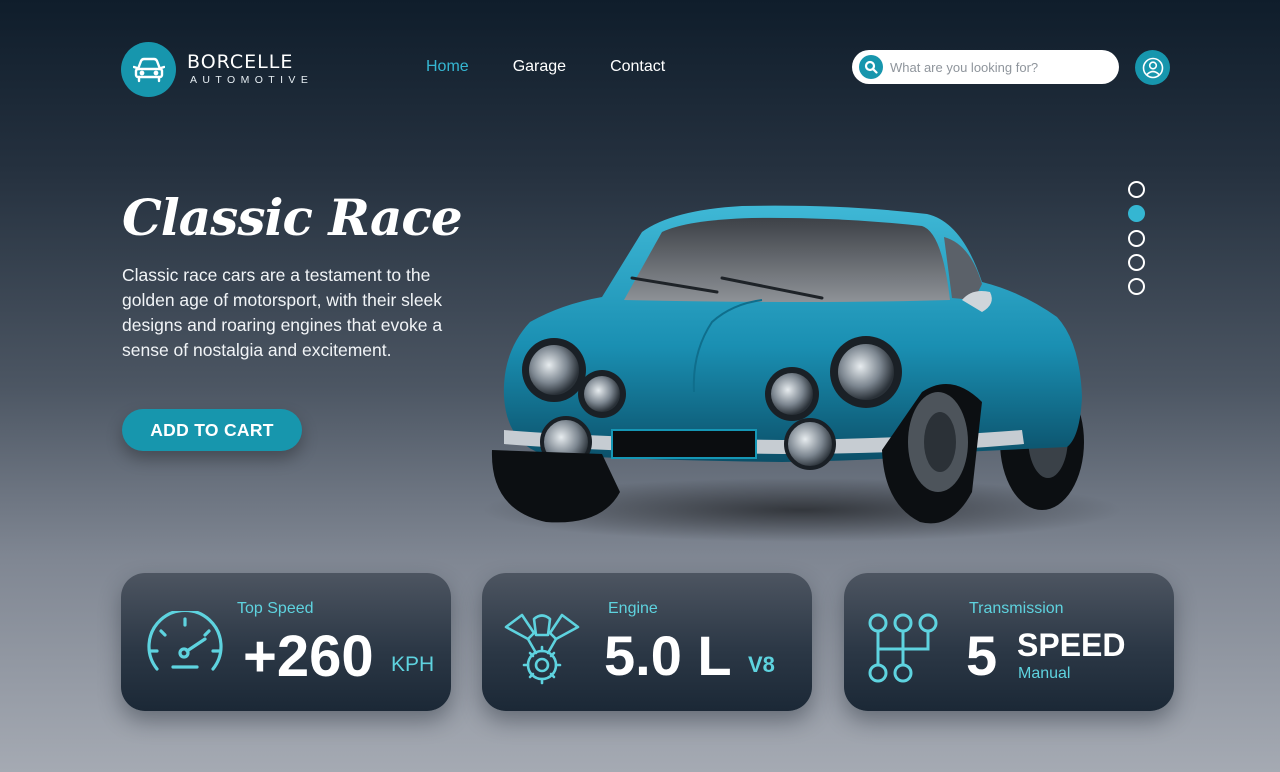  Describe the element at coordinates (1009, 642) in the screenshot. I see `spec-card-transmission: Transmission 5 SPEED Manual` at that location.